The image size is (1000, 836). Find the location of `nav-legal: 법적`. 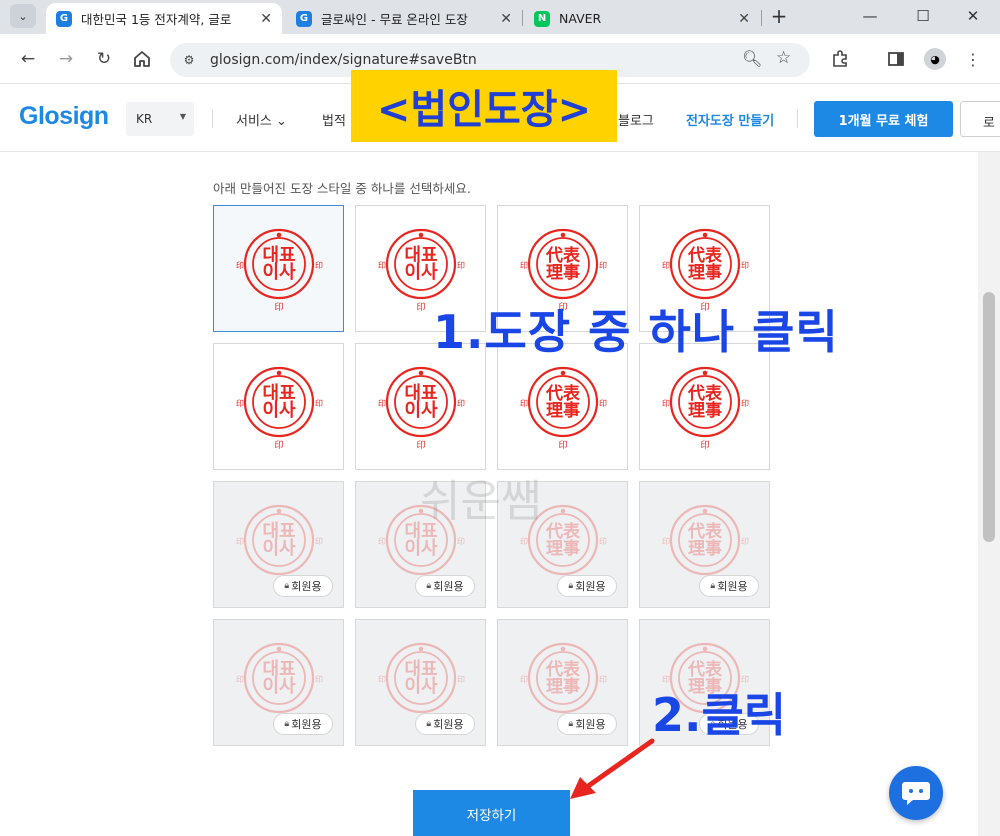

nav-legal: 법적 is located at coordinates (334, 119).